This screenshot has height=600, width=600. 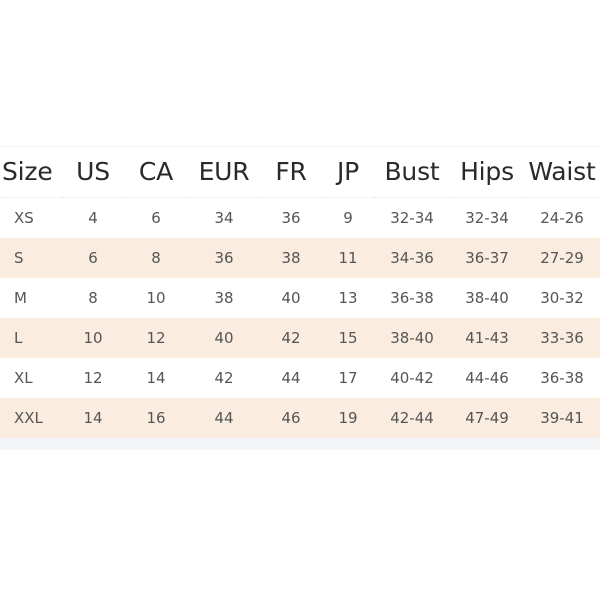 I want to click on table-row: S 6 8 36 38 11 34-36 36-37 27-29, so click(x=300, y=258).